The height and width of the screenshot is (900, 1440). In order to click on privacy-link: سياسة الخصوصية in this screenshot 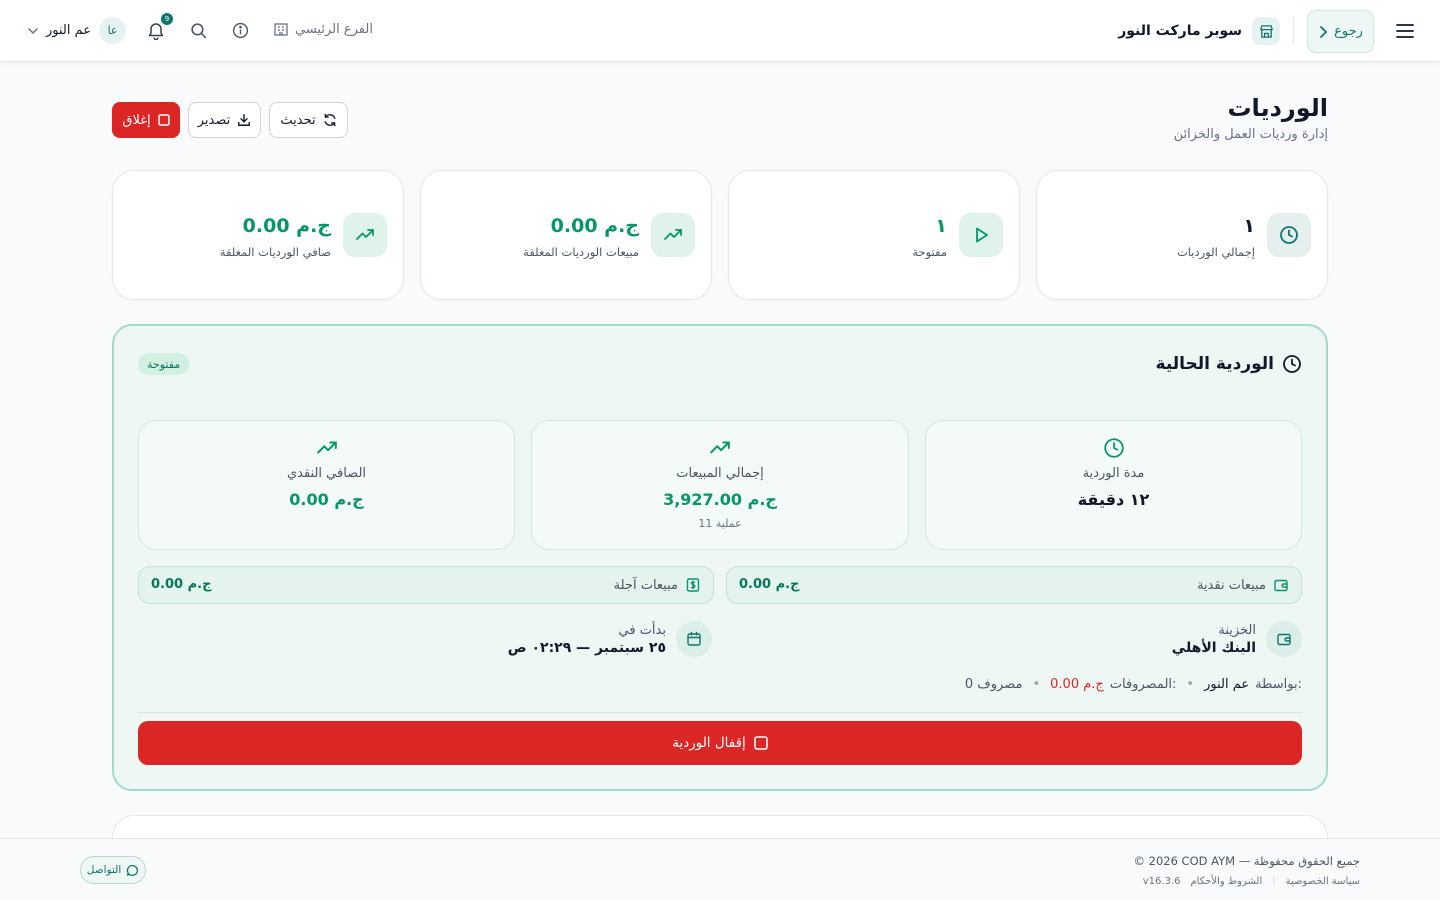, I will do `click(1323, 881)`.